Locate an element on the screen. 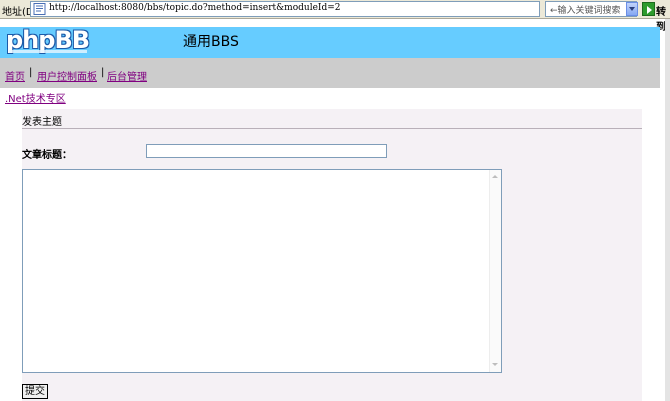 The height and width of the screenshot is (401, 670). section-title: 发表主题 is located at coordinates (42, 122).